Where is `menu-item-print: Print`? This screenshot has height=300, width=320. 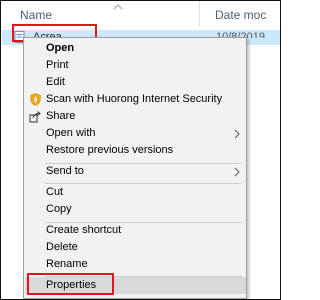
menu-item-print: Print is located at coordinates (135, 65).